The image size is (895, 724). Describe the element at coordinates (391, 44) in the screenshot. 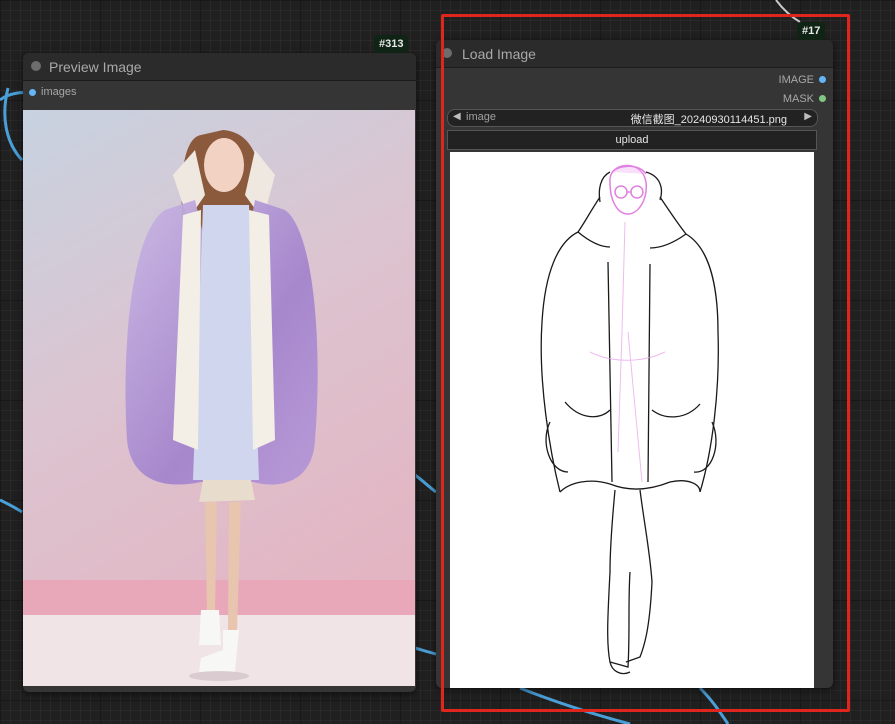

I see `preview-node-badge: #313` at that location.